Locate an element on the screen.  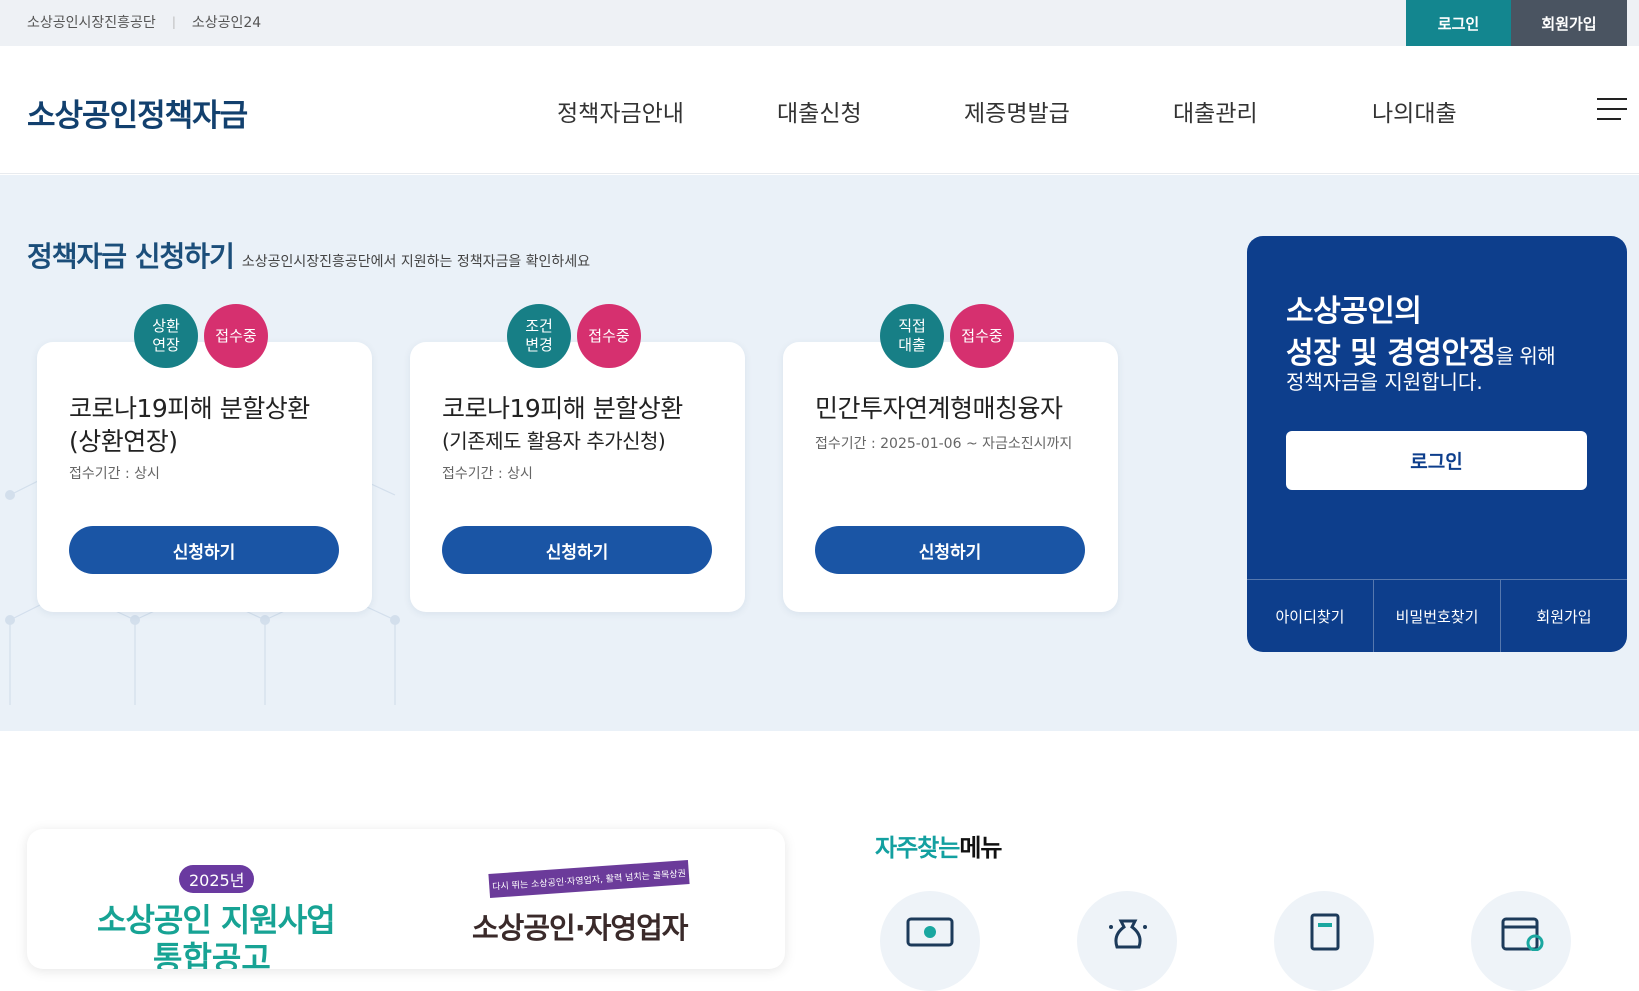
site-header: 소상공인정책자금 정책자금안내 대출신청 제증명발급 대출관리 나의대출 is located at coordinates (819, 110).